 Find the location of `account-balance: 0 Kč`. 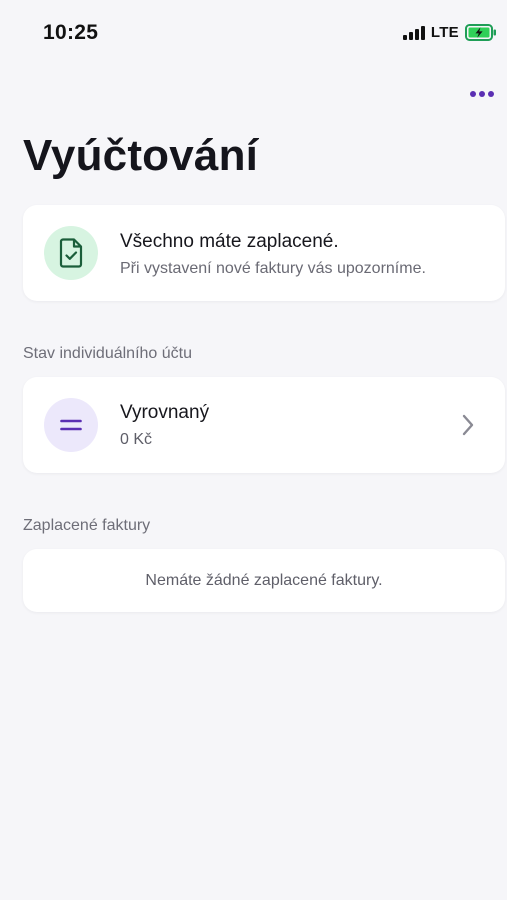

account-balance: 0 Kč is located at coordinates (136, 439).